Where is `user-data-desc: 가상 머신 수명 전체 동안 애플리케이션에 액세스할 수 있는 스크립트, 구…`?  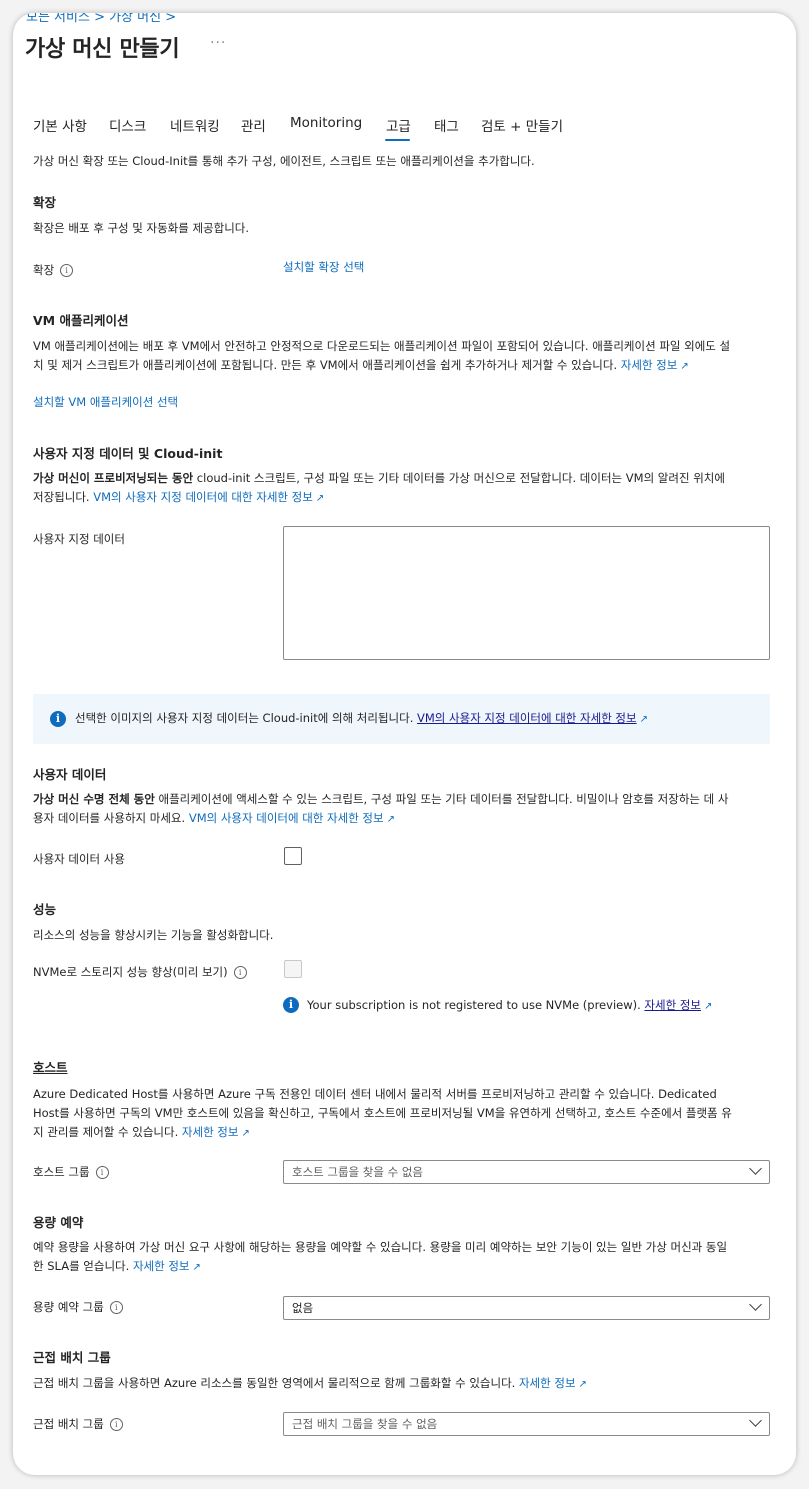 user-data-desc: 가상 머신 수명 전체 동안 애플리케이션에 액세스할 수 있는 스크립트, 구… is located at coordinates (381, 808).